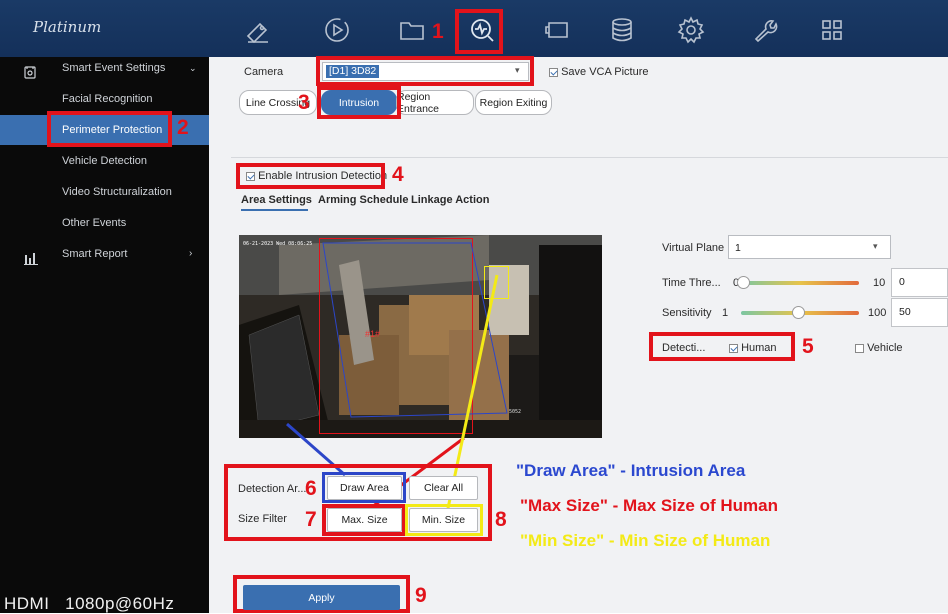  I want to click on vehicle-label: Vehicle, so click(885, 348).